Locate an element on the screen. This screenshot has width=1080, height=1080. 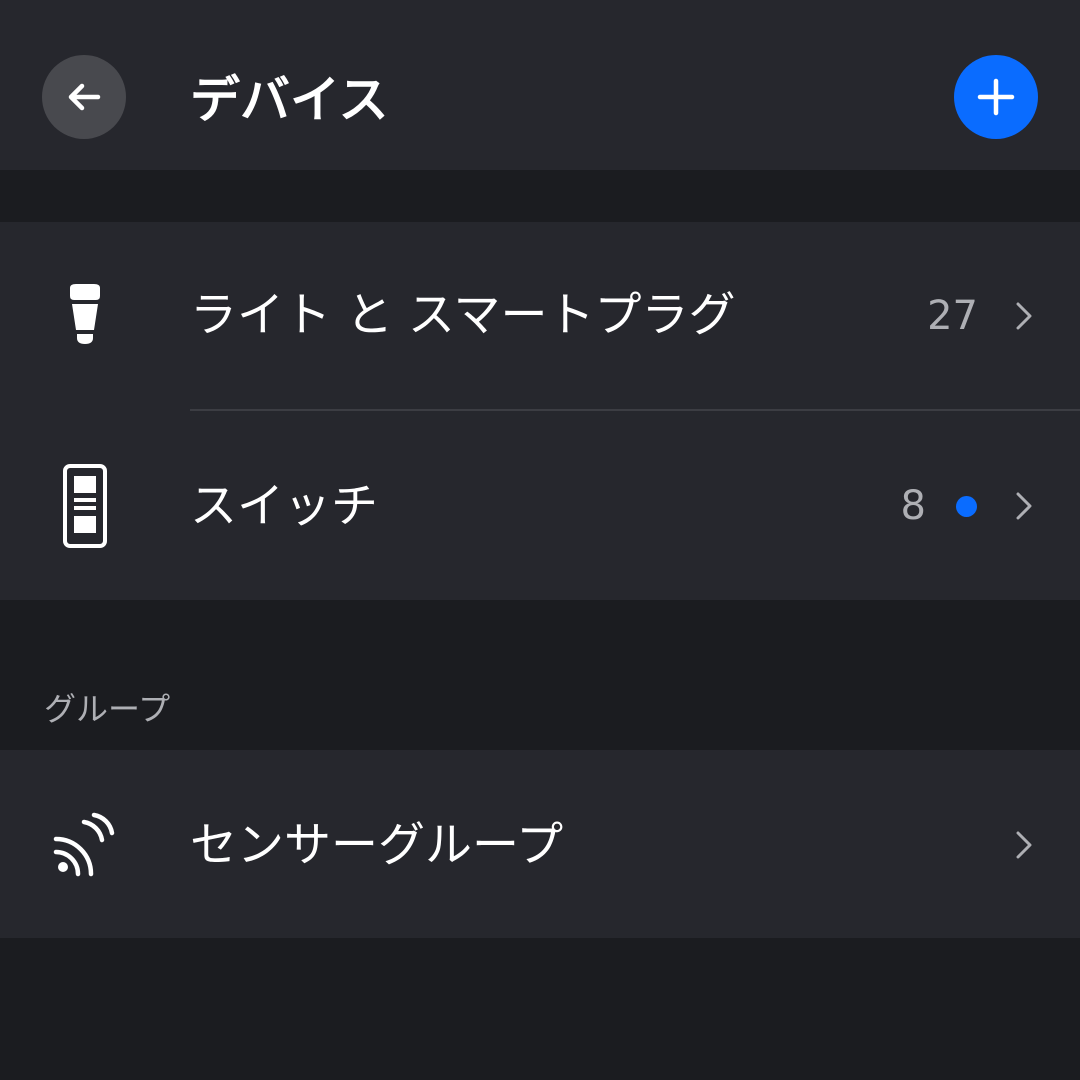
arrow-left-icon is located at coordinates (84, 97).